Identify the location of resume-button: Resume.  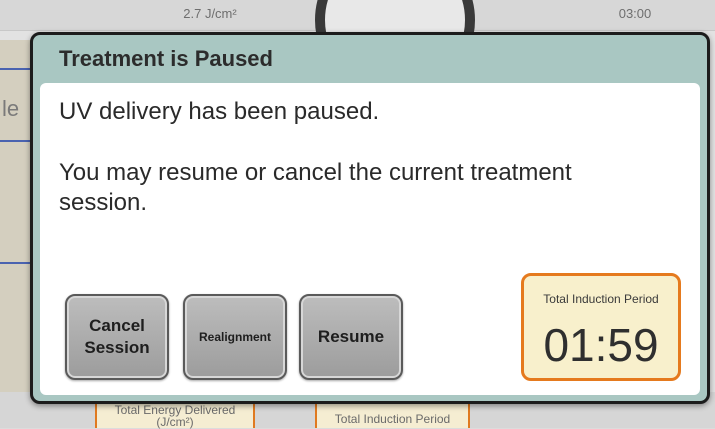
(351, 337).